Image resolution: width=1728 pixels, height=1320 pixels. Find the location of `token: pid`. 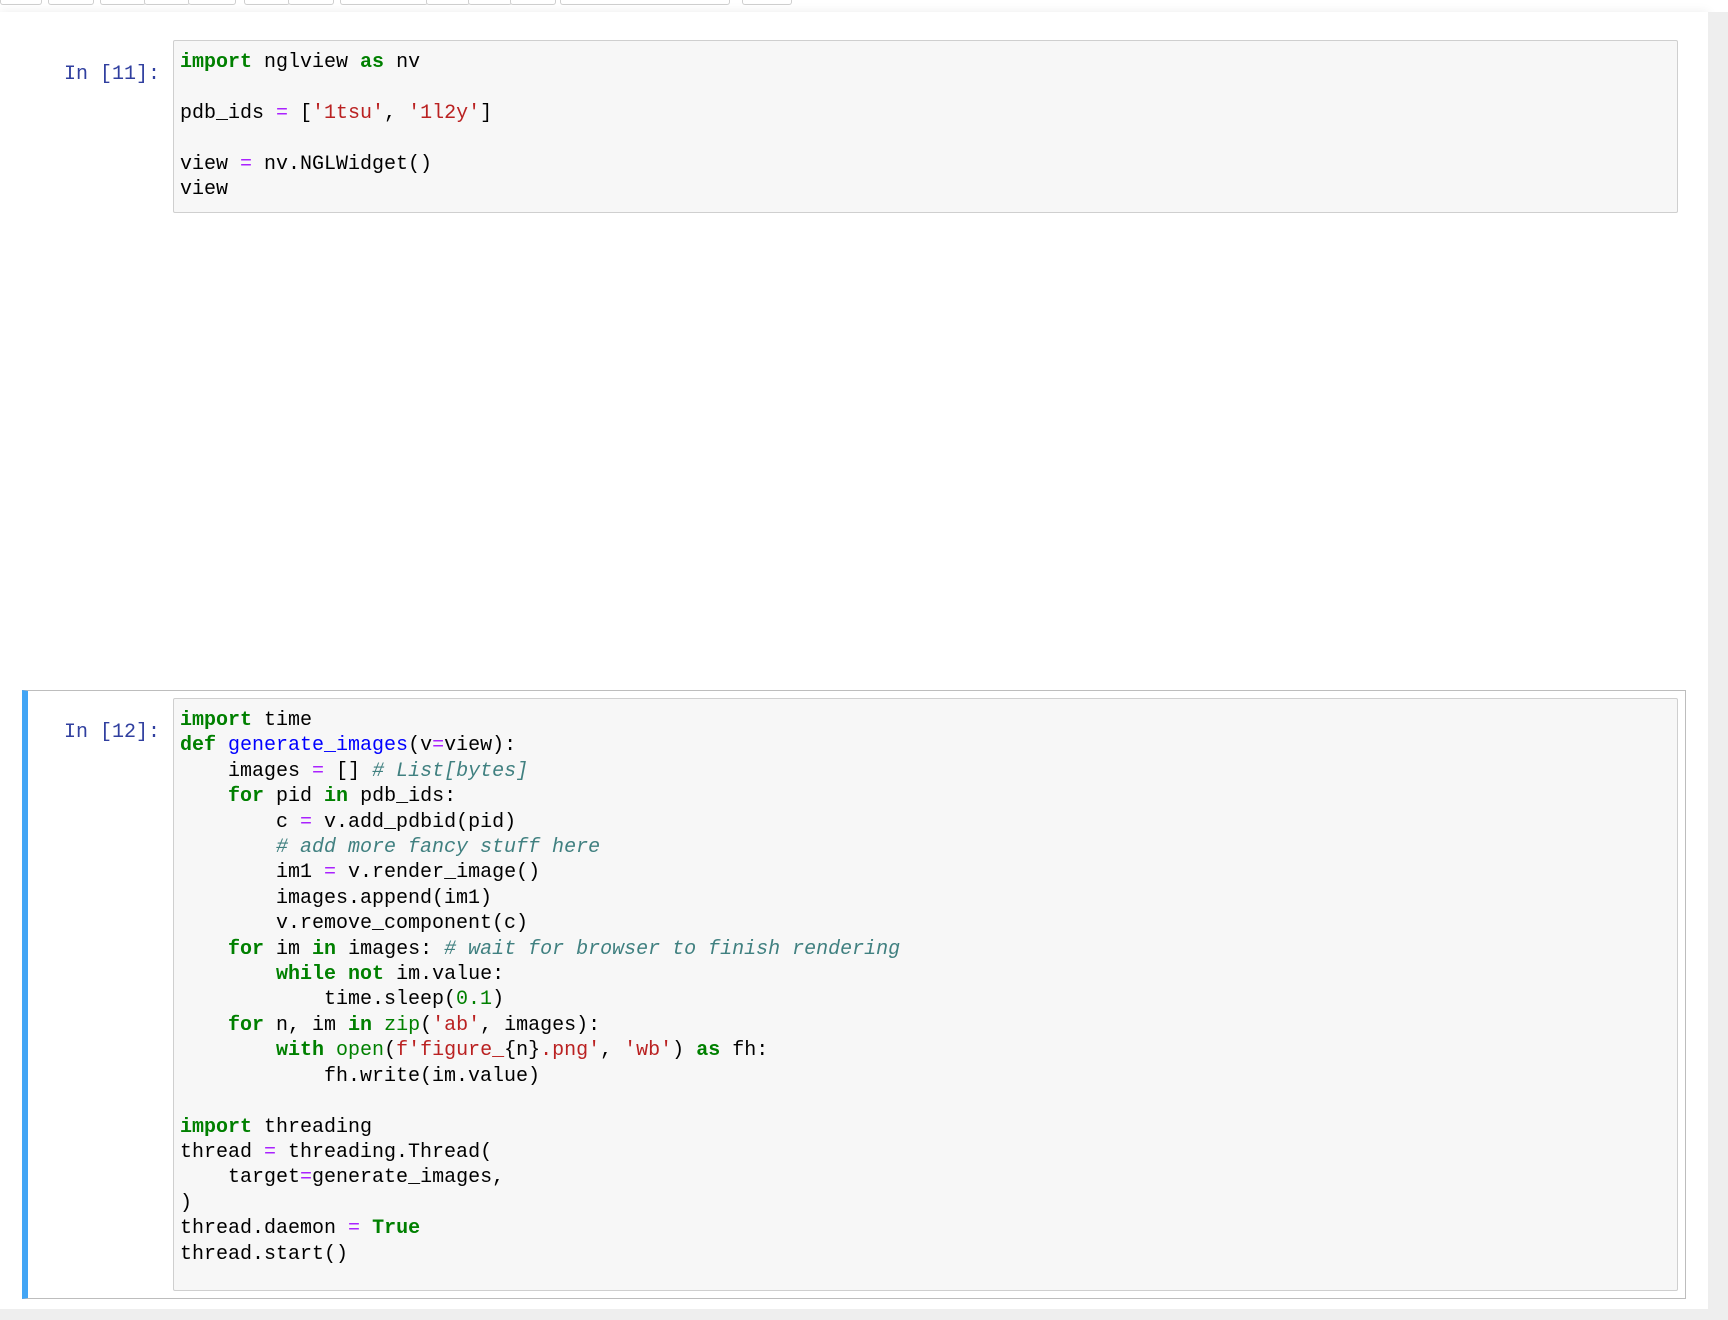

token: pid is located at coordinates (294, 797).